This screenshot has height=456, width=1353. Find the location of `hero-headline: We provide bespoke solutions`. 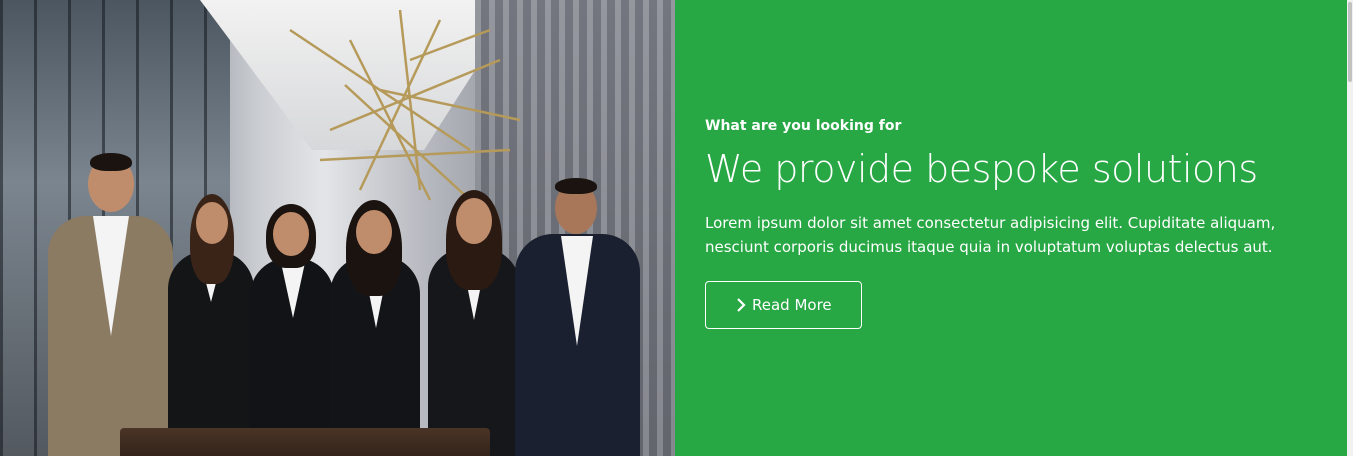

hero-headline: We provide bespoke solutions is located at coordinates (981, 169).